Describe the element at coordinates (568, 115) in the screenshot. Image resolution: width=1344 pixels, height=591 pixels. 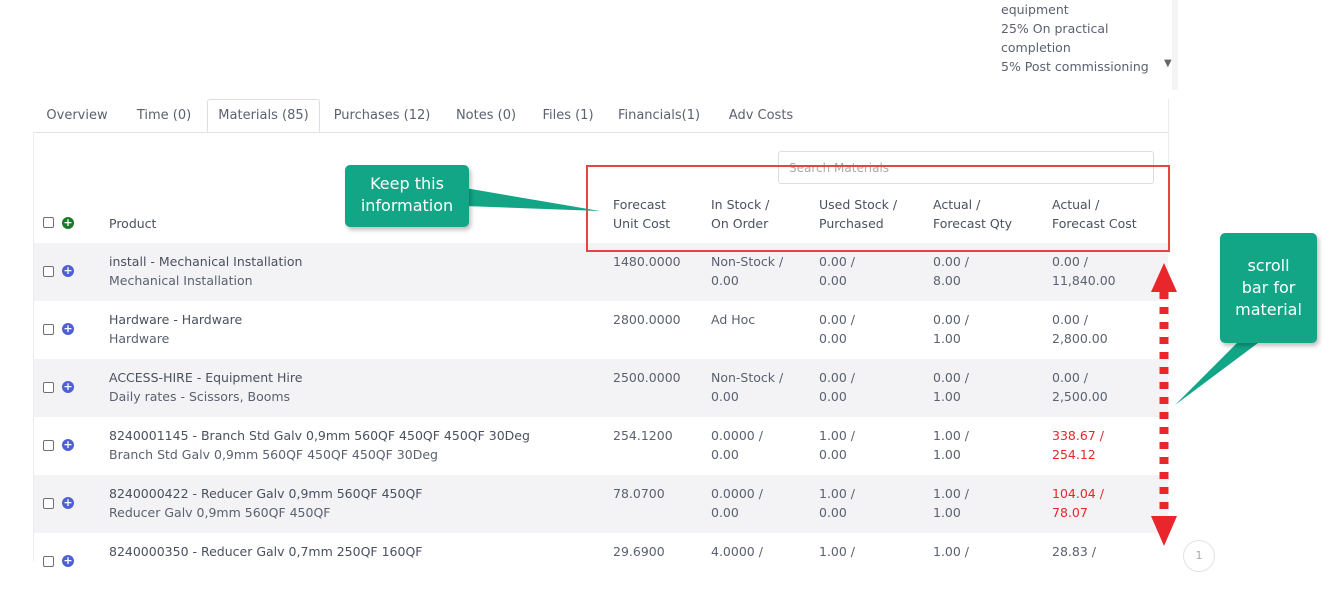
I see `tab-files: Files (1)` at that location.